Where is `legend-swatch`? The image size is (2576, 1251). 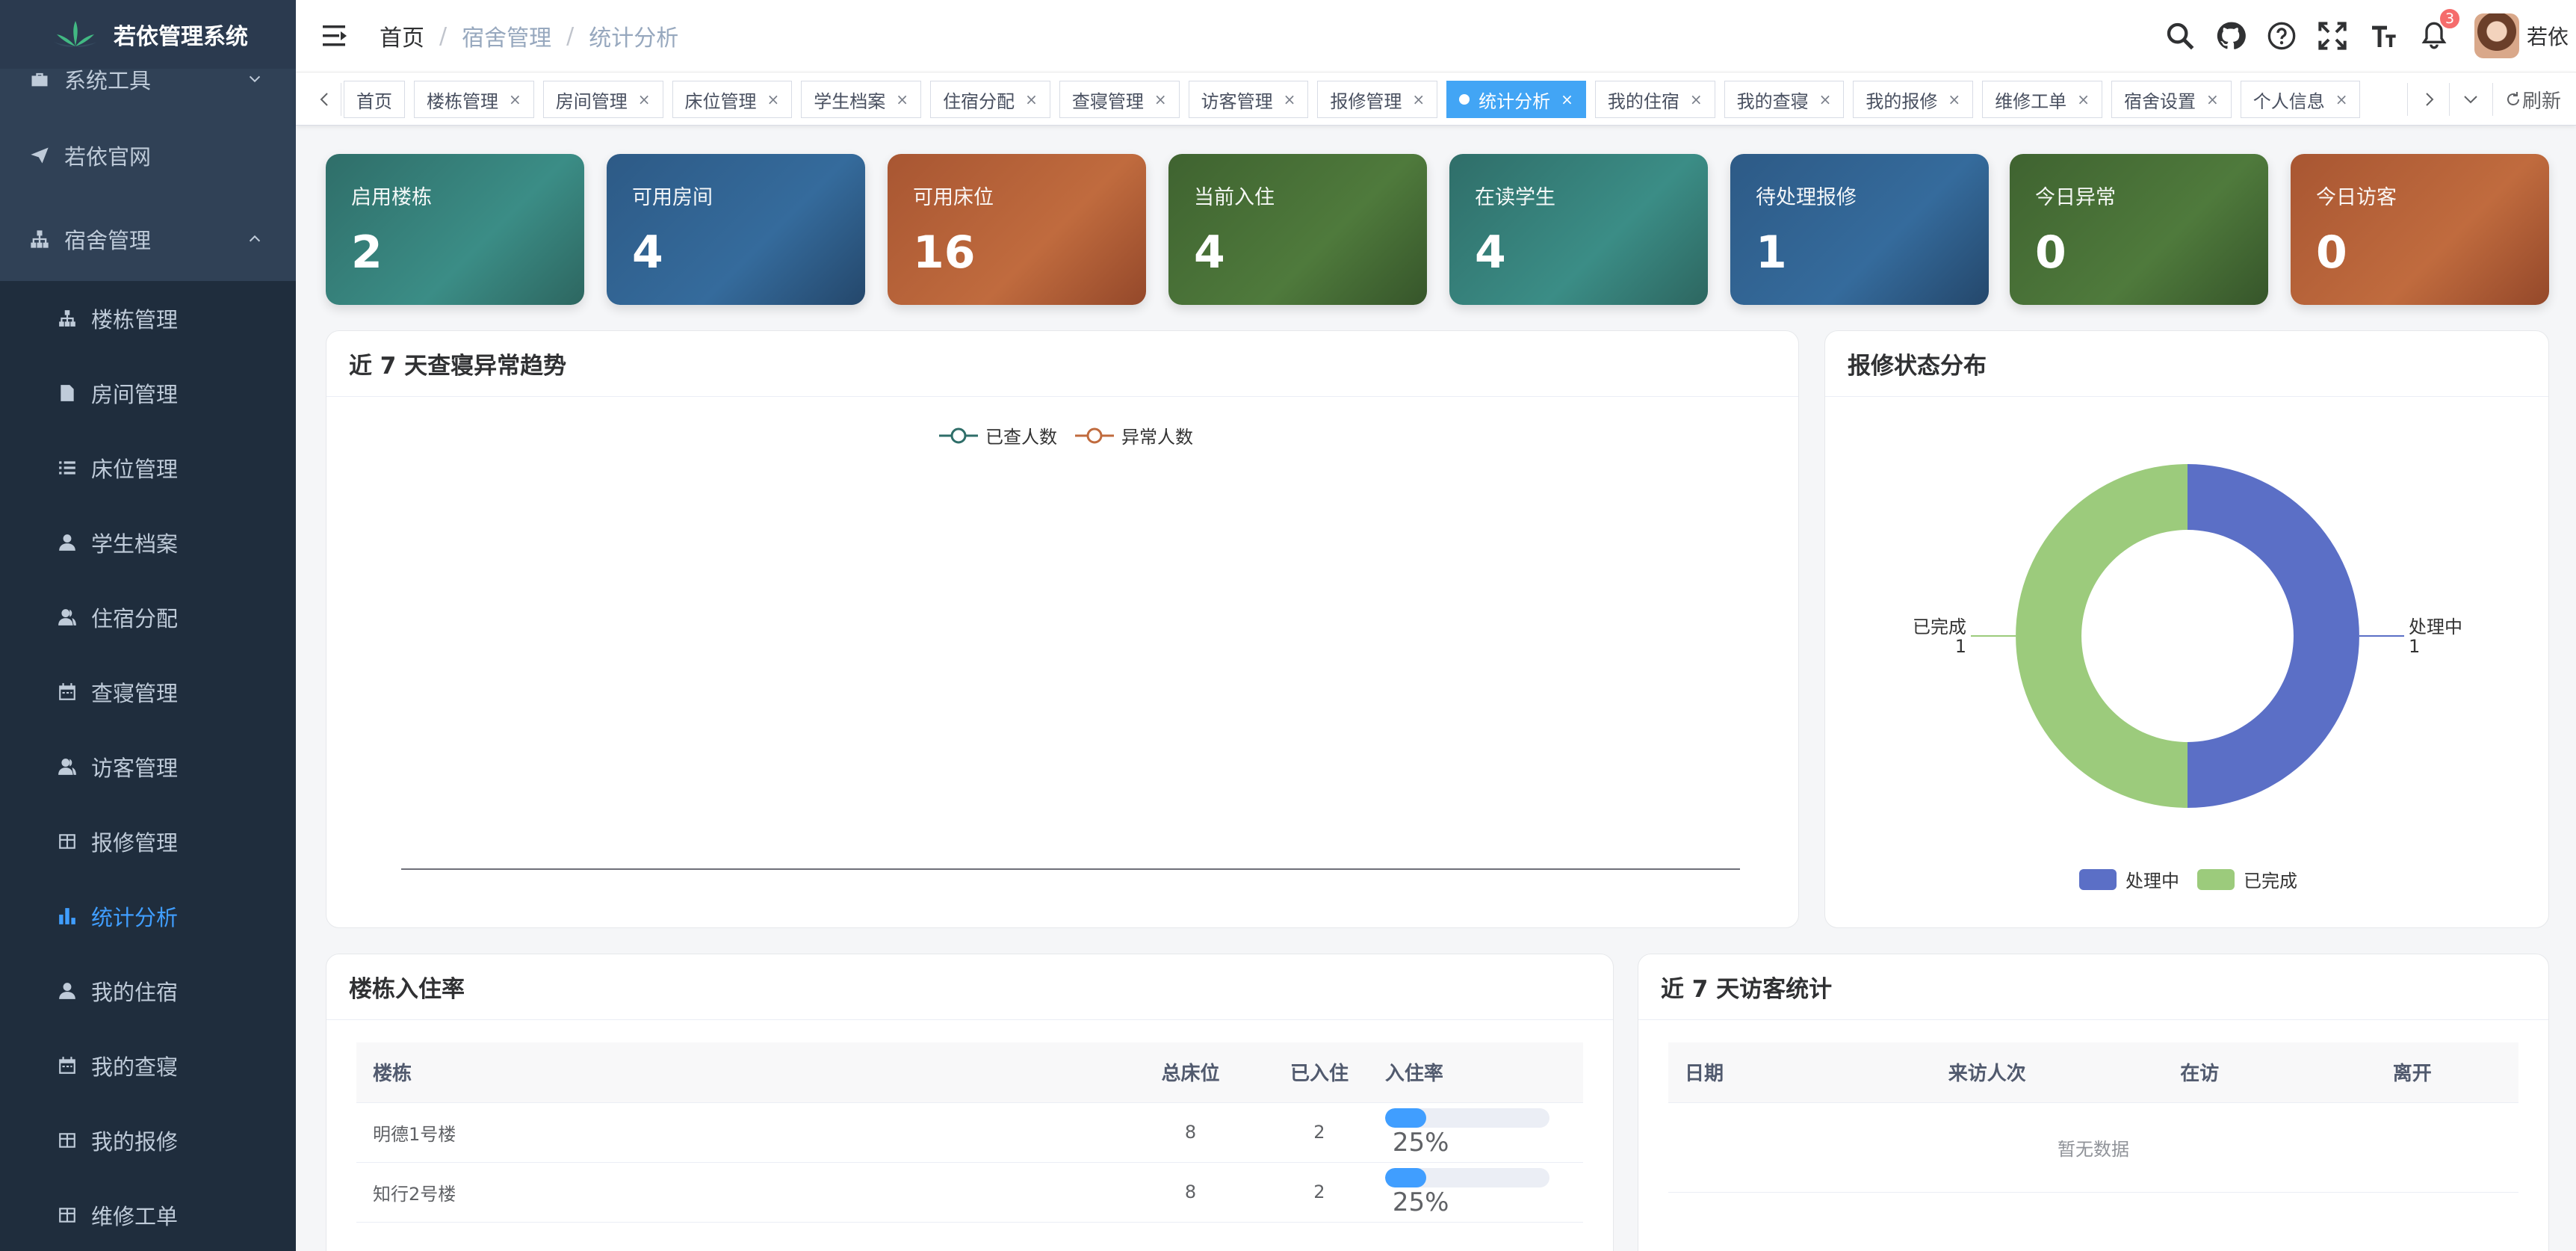 legend-swatch is located at coordinates (2098, 879).